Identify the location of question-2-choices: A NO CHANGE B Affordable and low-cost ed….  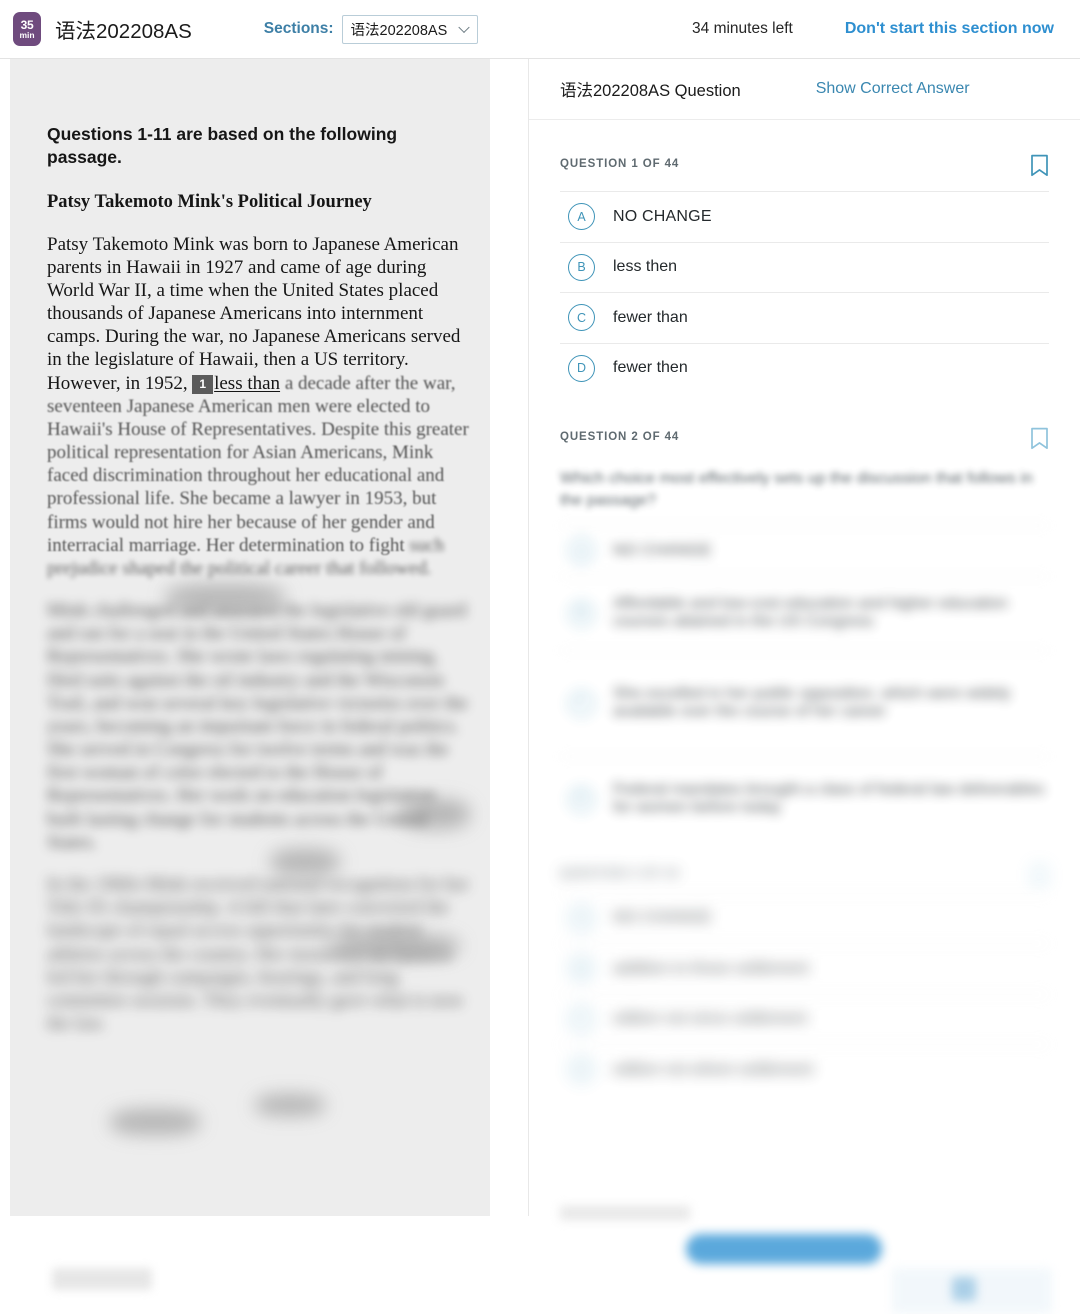
(804, 683).